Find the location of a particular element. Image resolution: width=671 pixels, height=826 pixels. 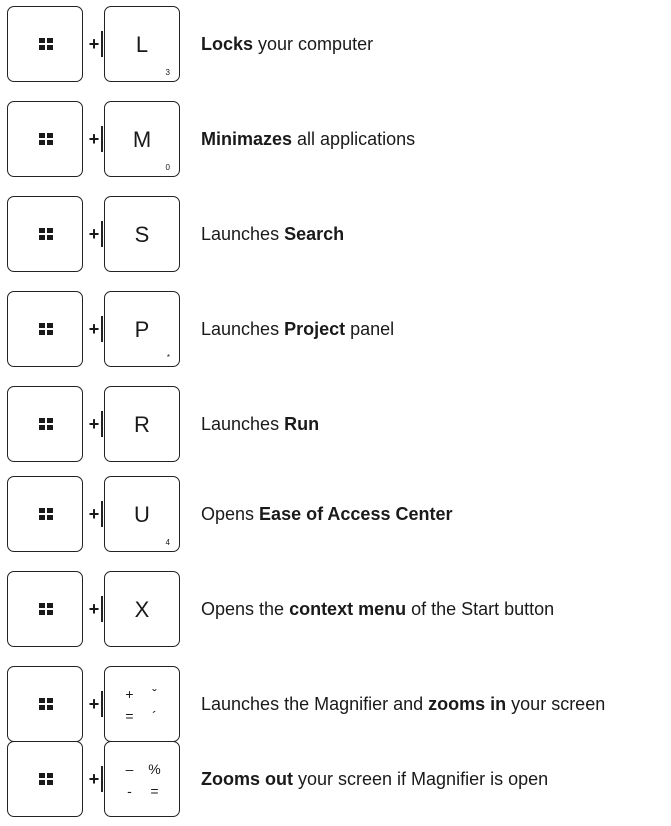

letter-key: S is located at coordinates (142, 234).